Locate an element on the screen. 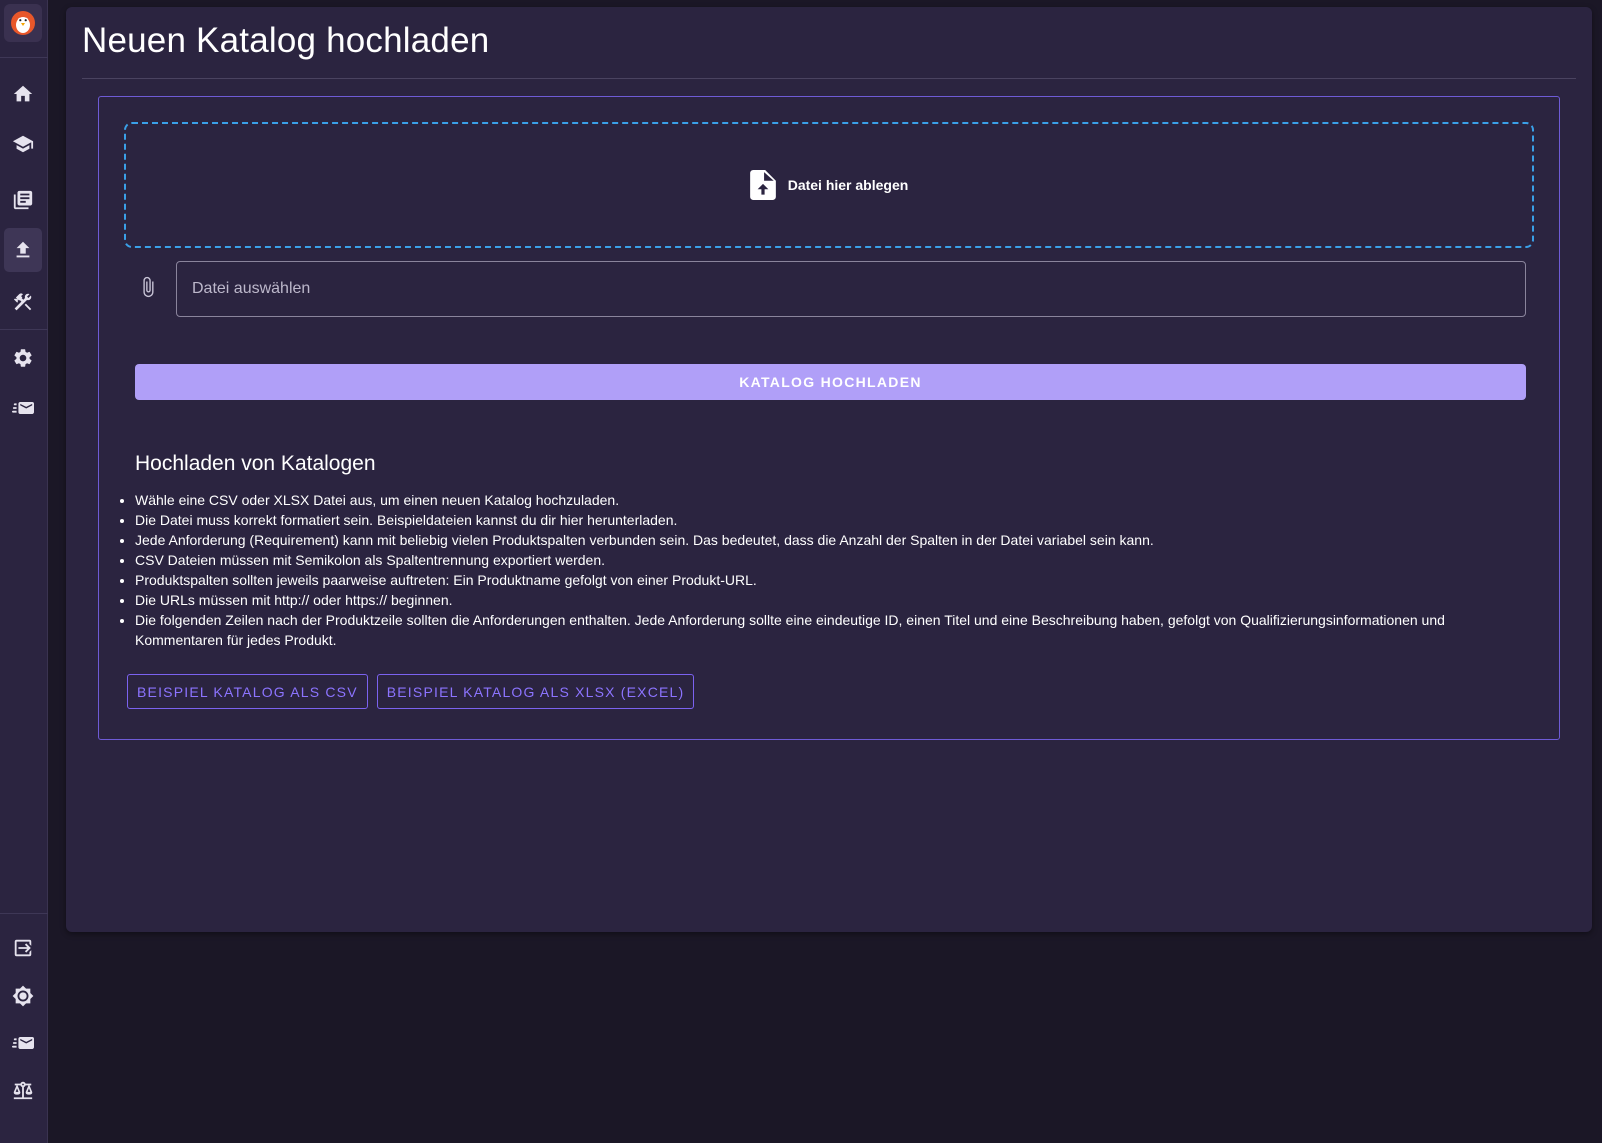 The image size is (1602, 1143). sidebar-item-contact is located at coordinates (23, 1043).